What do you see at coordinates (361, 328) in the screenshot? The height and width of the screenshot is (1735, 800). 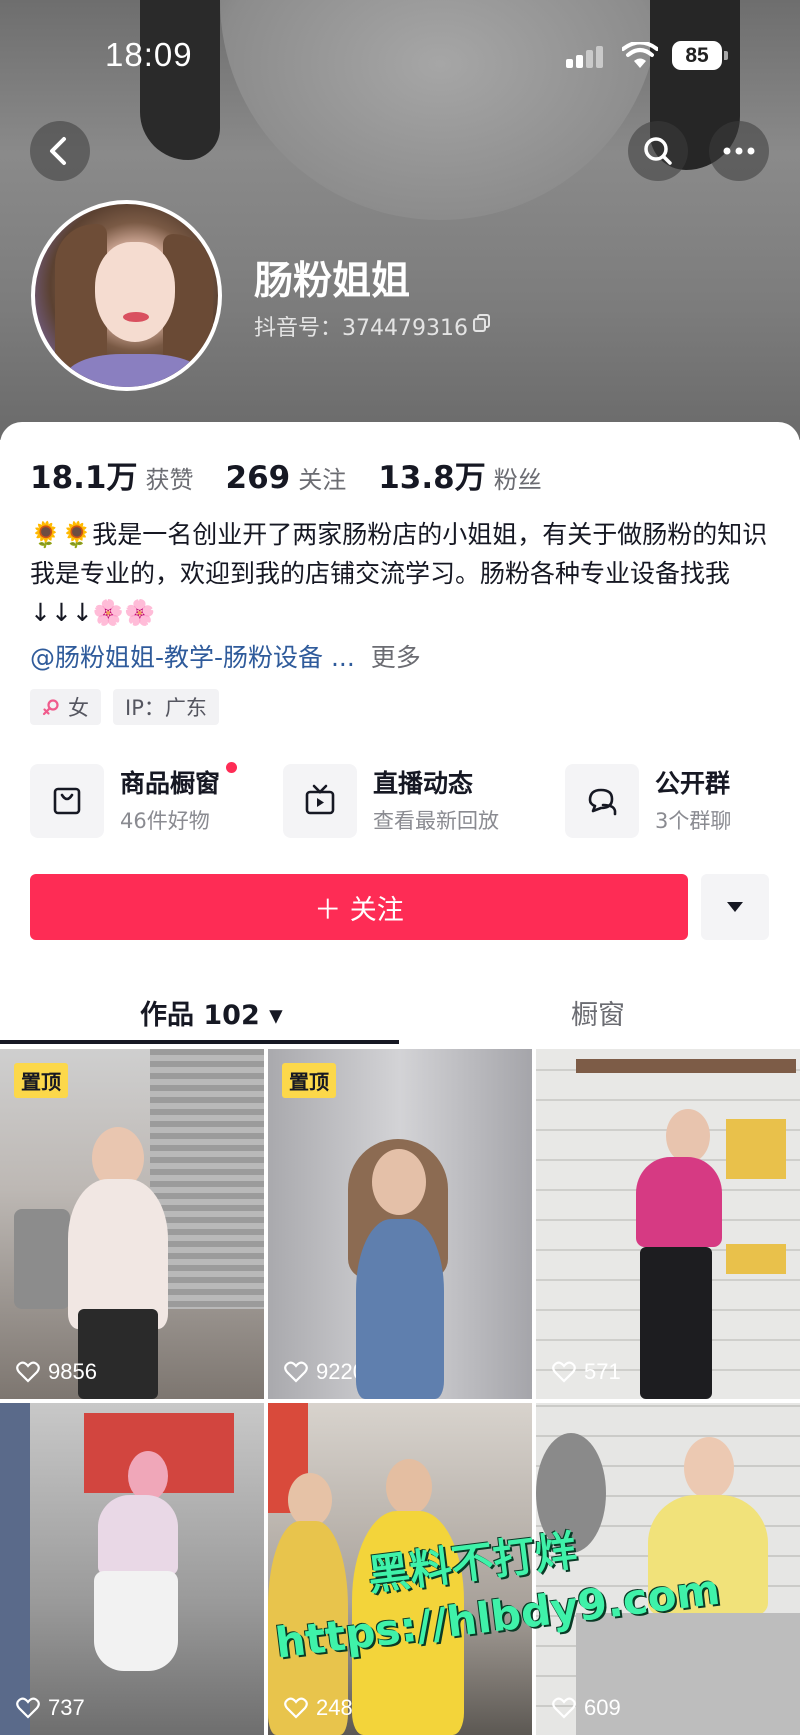 I see `douyin-id: 抖音号：374479316` at bounding box center [361, 328].